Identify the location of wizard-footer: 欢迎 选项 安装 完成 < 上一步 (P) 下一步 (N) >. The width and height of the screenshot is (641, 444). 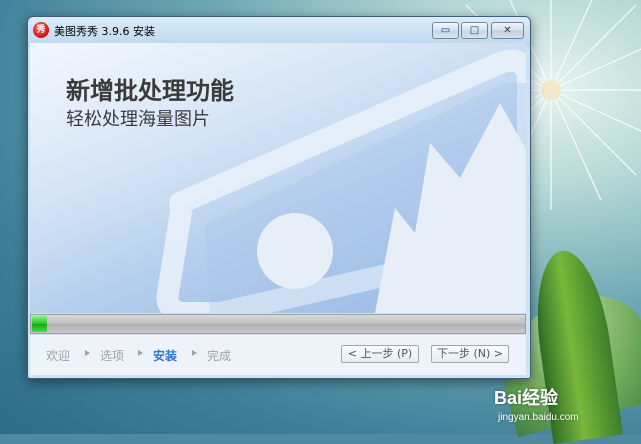
(278, 355).